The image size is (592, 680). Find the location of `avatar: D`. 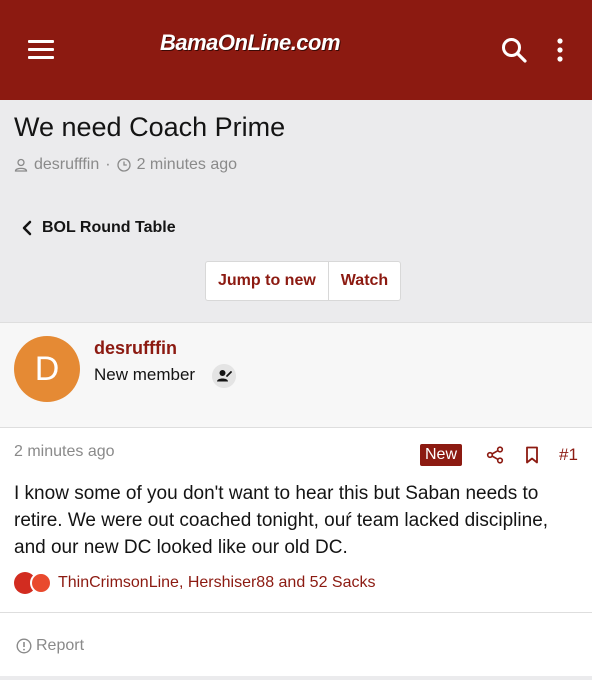

avatar: D is located at coordinates (47, 369).